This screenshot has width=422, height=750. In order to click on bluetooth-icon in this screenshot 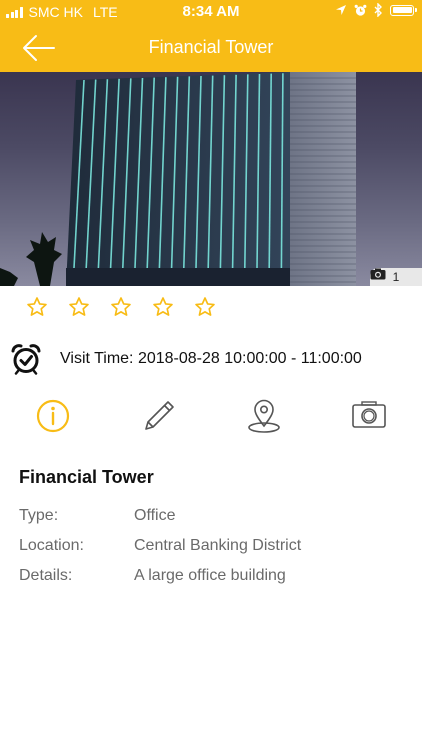, I will do `click(378, 10)`.